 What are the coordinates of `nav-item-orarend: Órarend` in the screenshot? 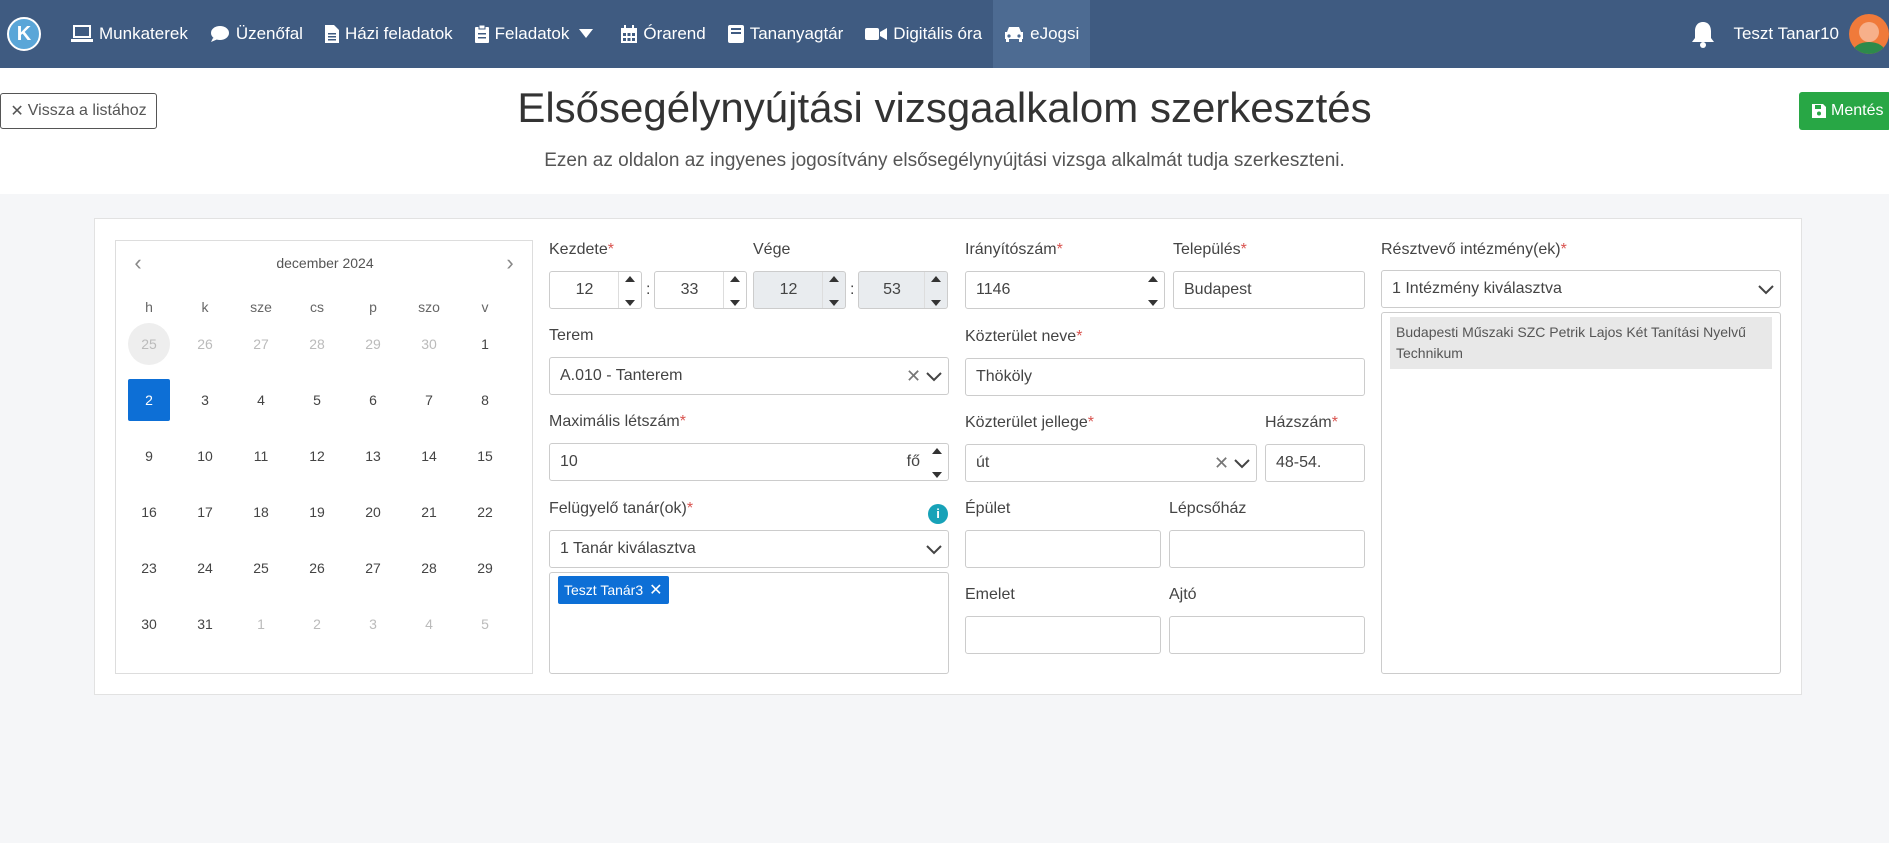 It's located at (663, 34).